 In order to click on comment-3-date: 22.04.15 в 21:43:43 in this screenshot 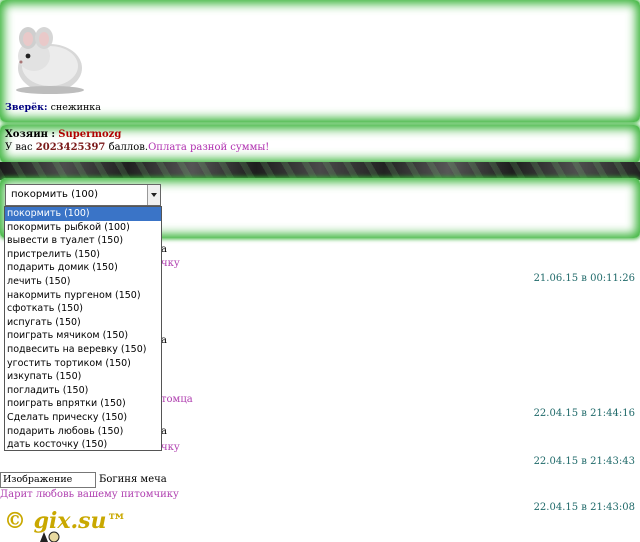, I will do `click(584, 461)`.